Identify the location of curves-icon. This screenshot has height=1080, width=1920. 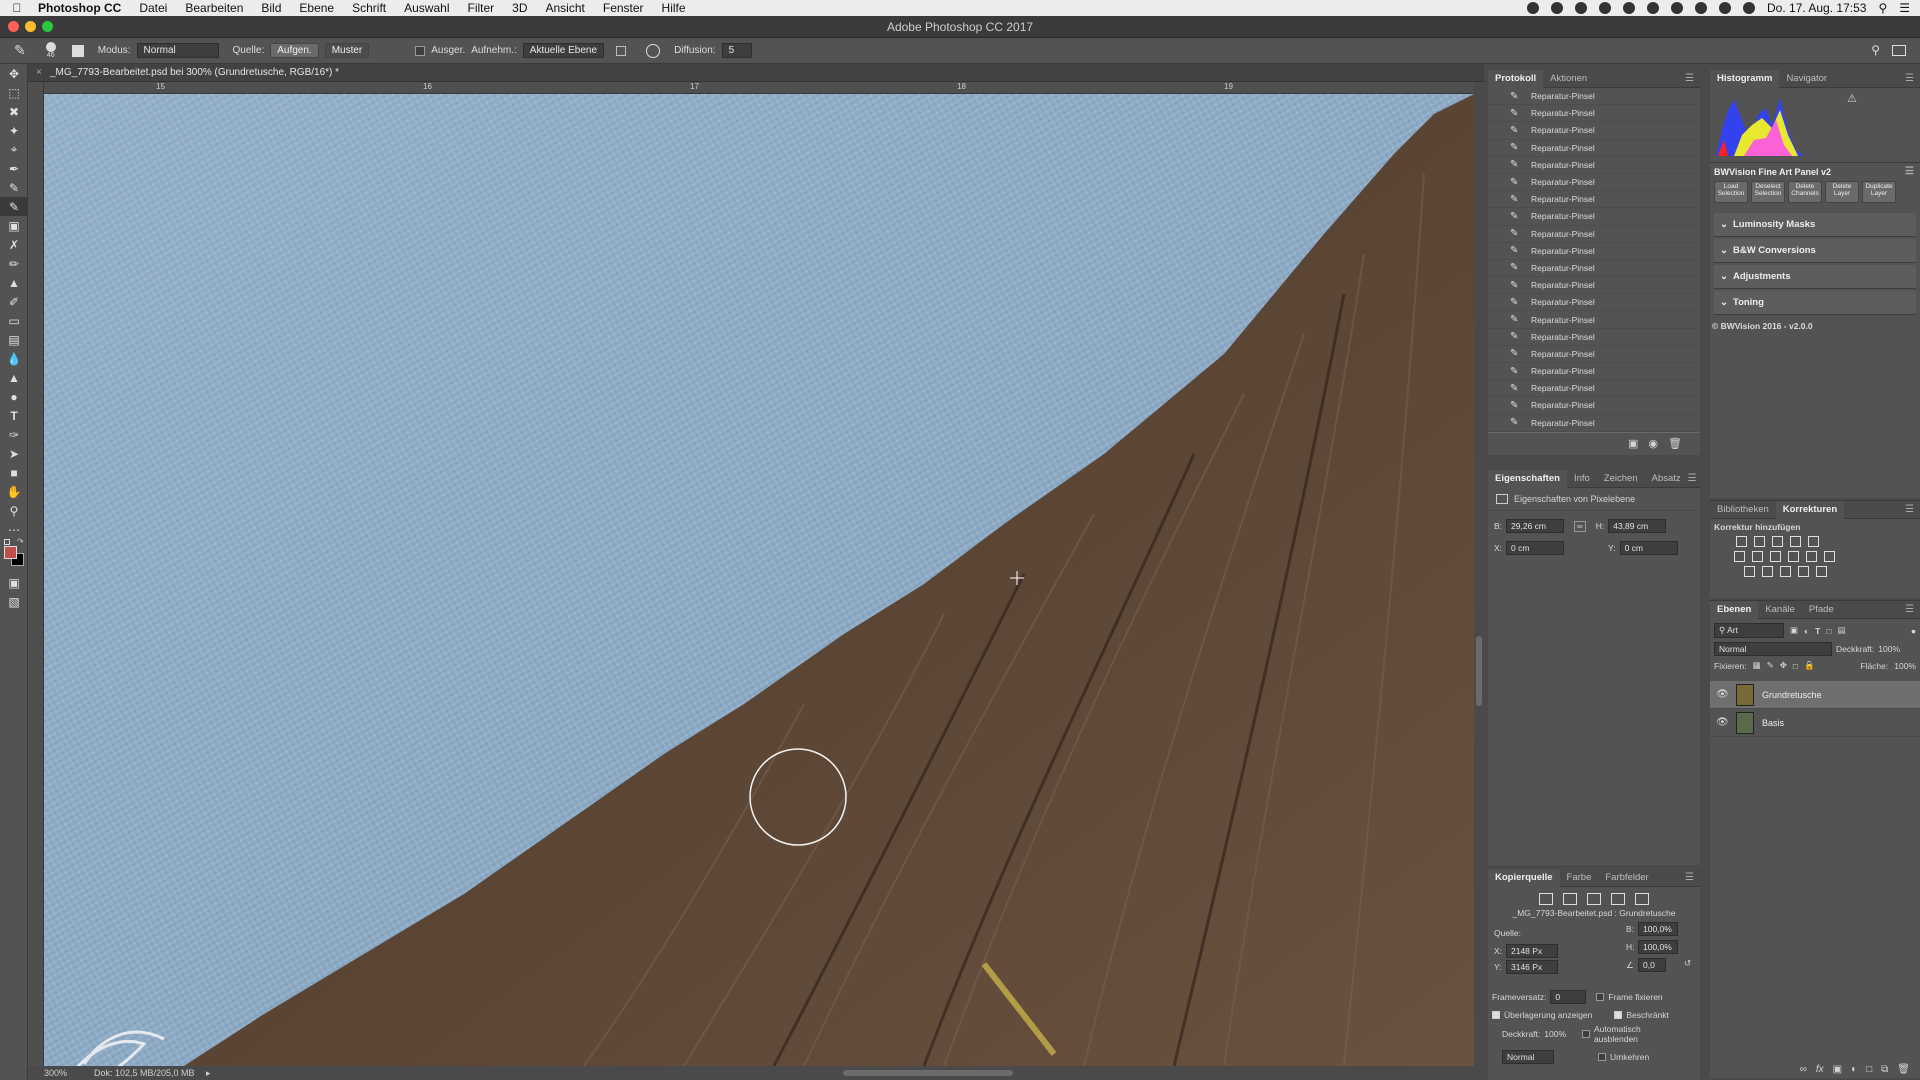
(1777, 541).